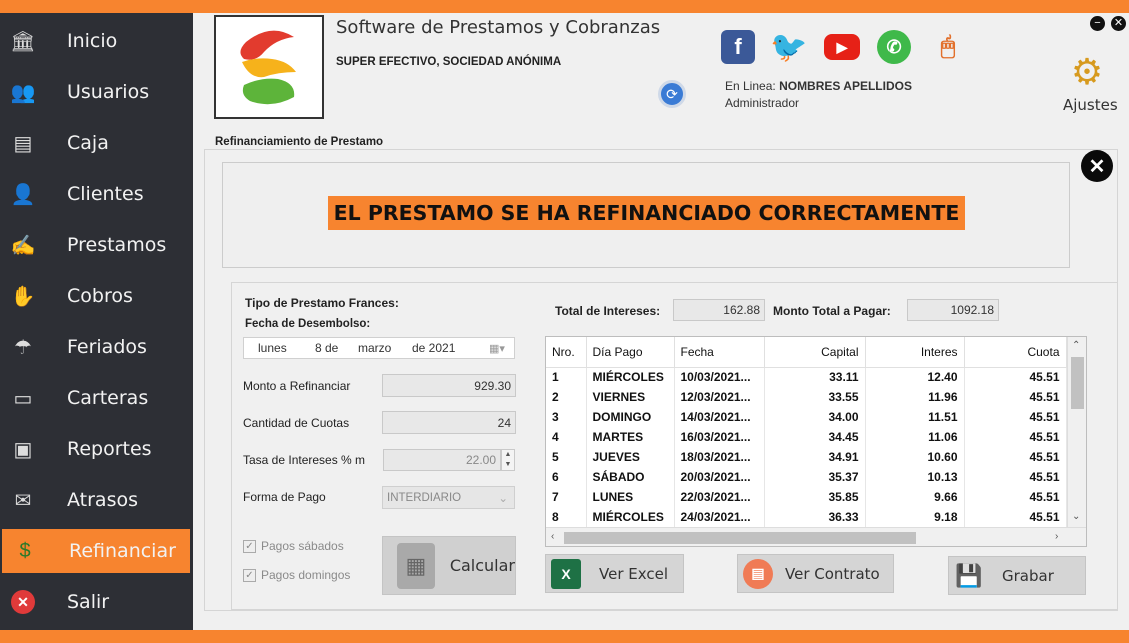  I want to click on report-icon: ▣, so click(23, 449).